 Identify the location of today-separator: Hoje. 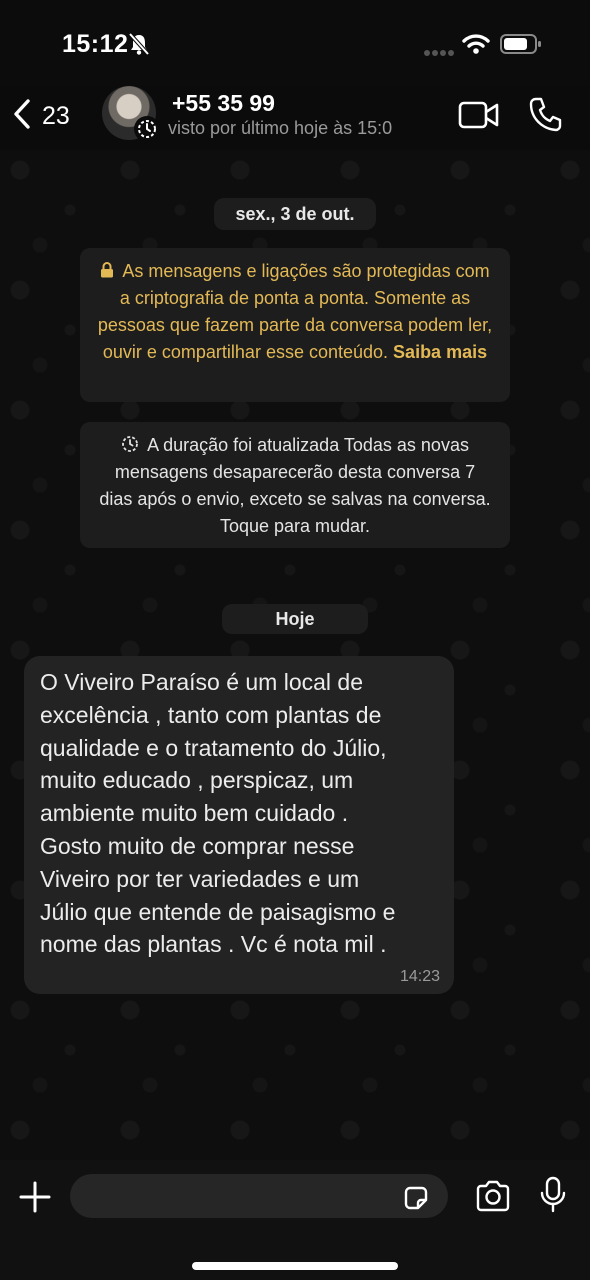
(295, 619).